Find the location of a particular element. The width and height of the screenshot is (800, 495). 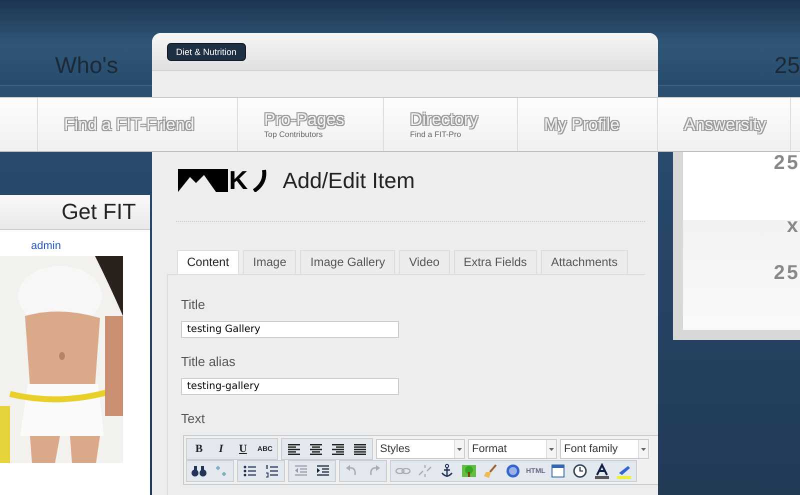

format-button: I is located at coordinates (221, 449).